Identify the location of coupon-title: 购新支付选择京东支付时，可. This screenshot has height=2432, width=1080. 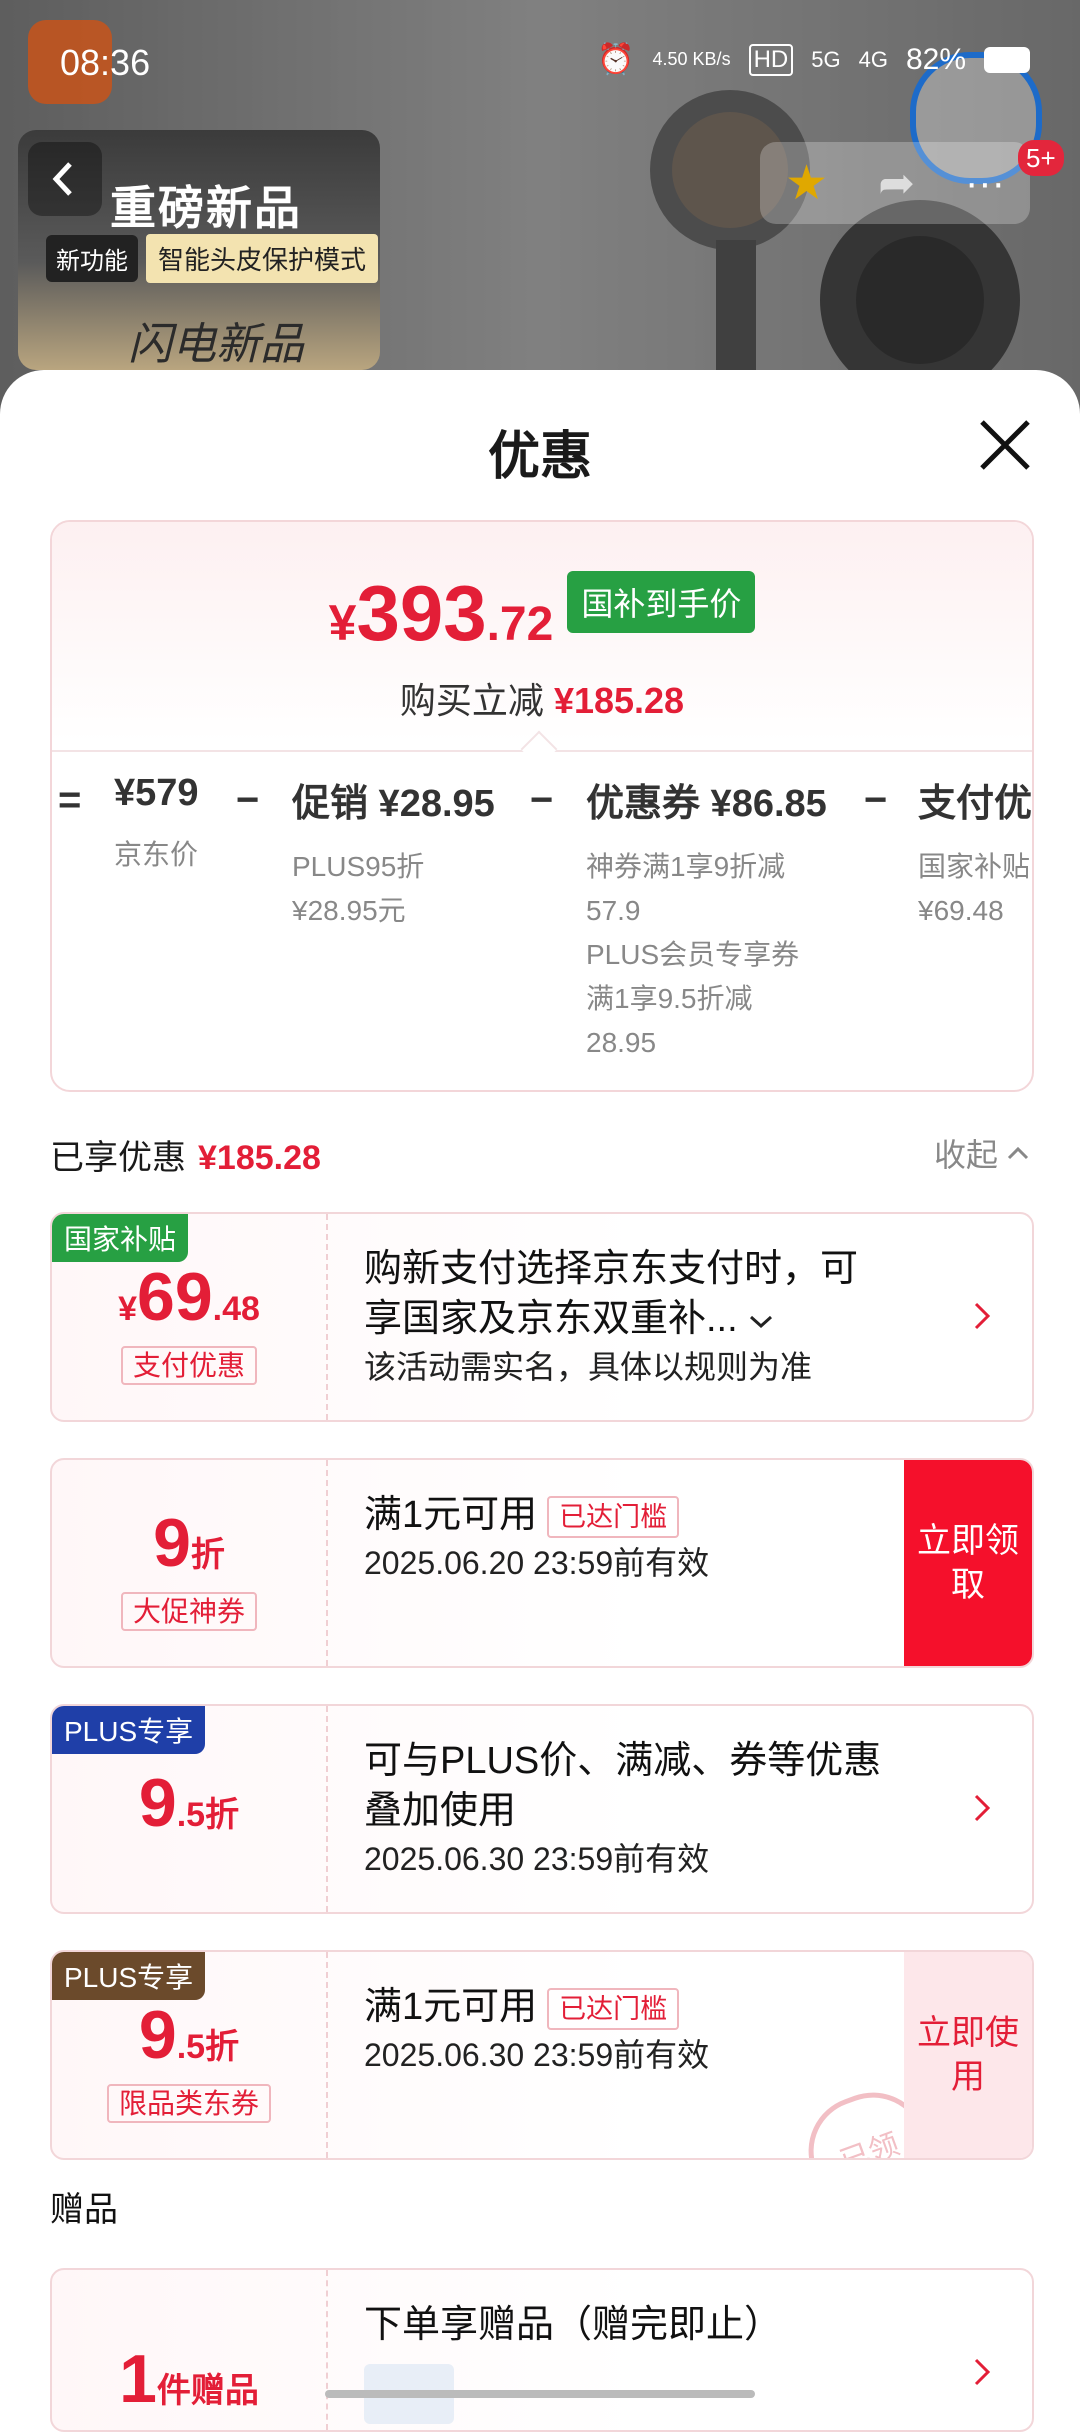
(611, 1269).